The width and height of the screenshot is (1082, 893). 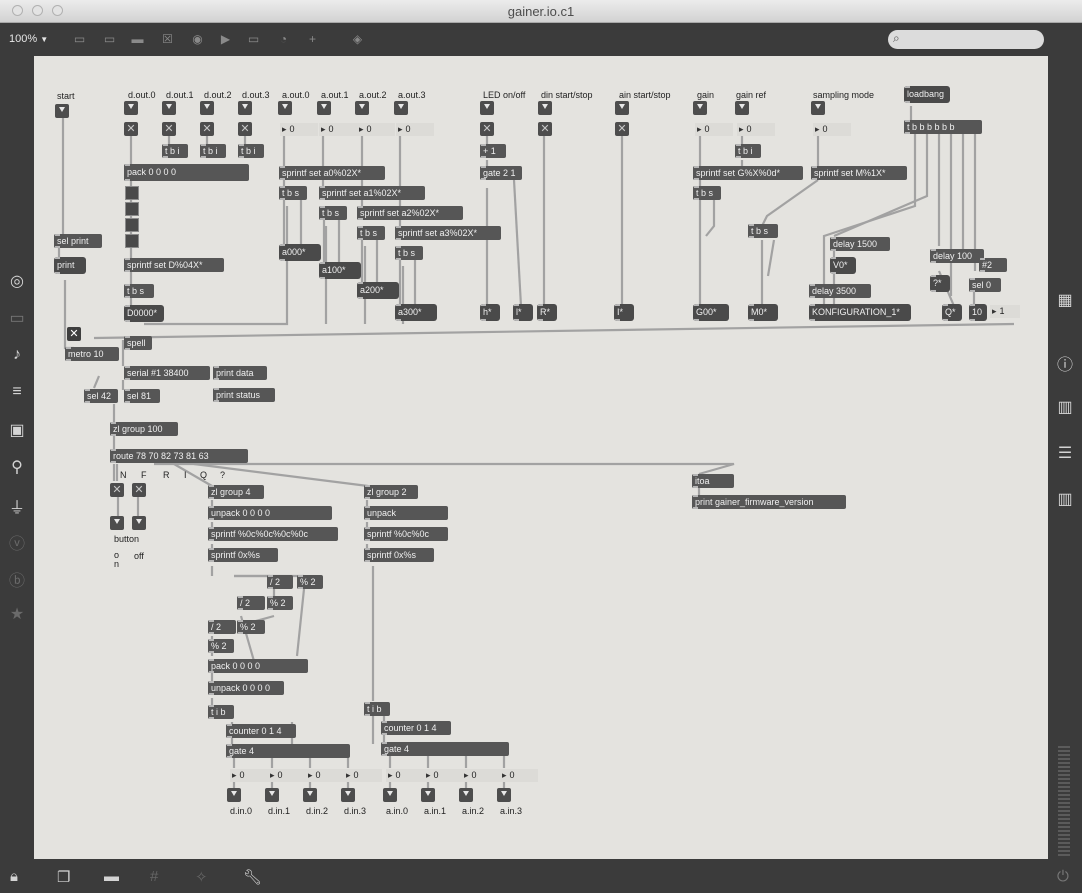 I want to click on obj-trigger-bbbbbb: t b b b b b b, so click(x=943, y=127).